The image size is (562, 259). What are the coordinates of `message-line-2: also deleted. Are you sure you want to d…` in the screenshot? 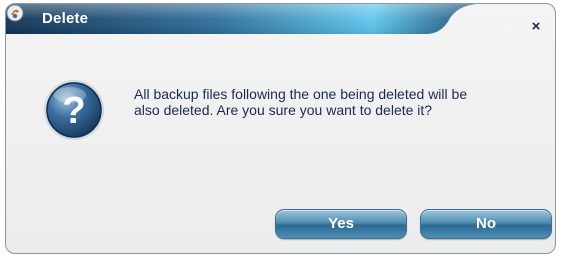 It's located at (283, 110).